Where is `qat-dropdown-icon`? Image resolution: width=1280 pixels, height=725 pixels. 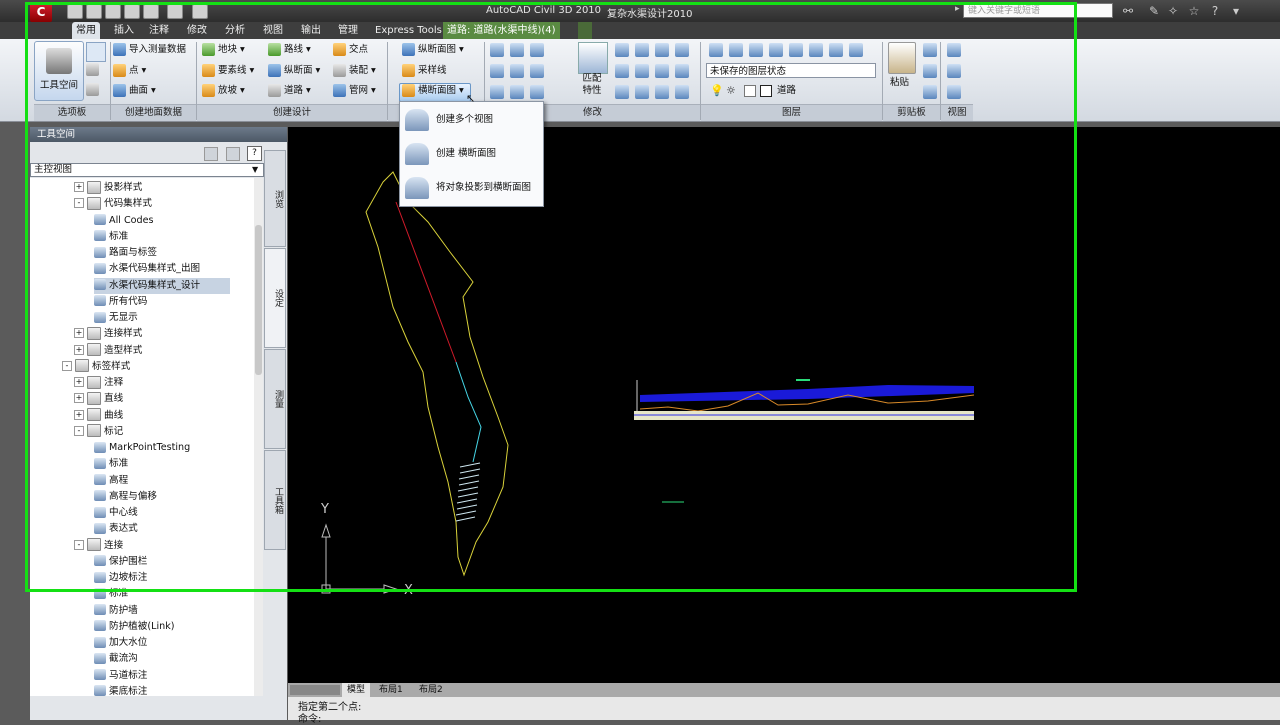 qat-dropdown-icon is located at coordinates (200, 11).